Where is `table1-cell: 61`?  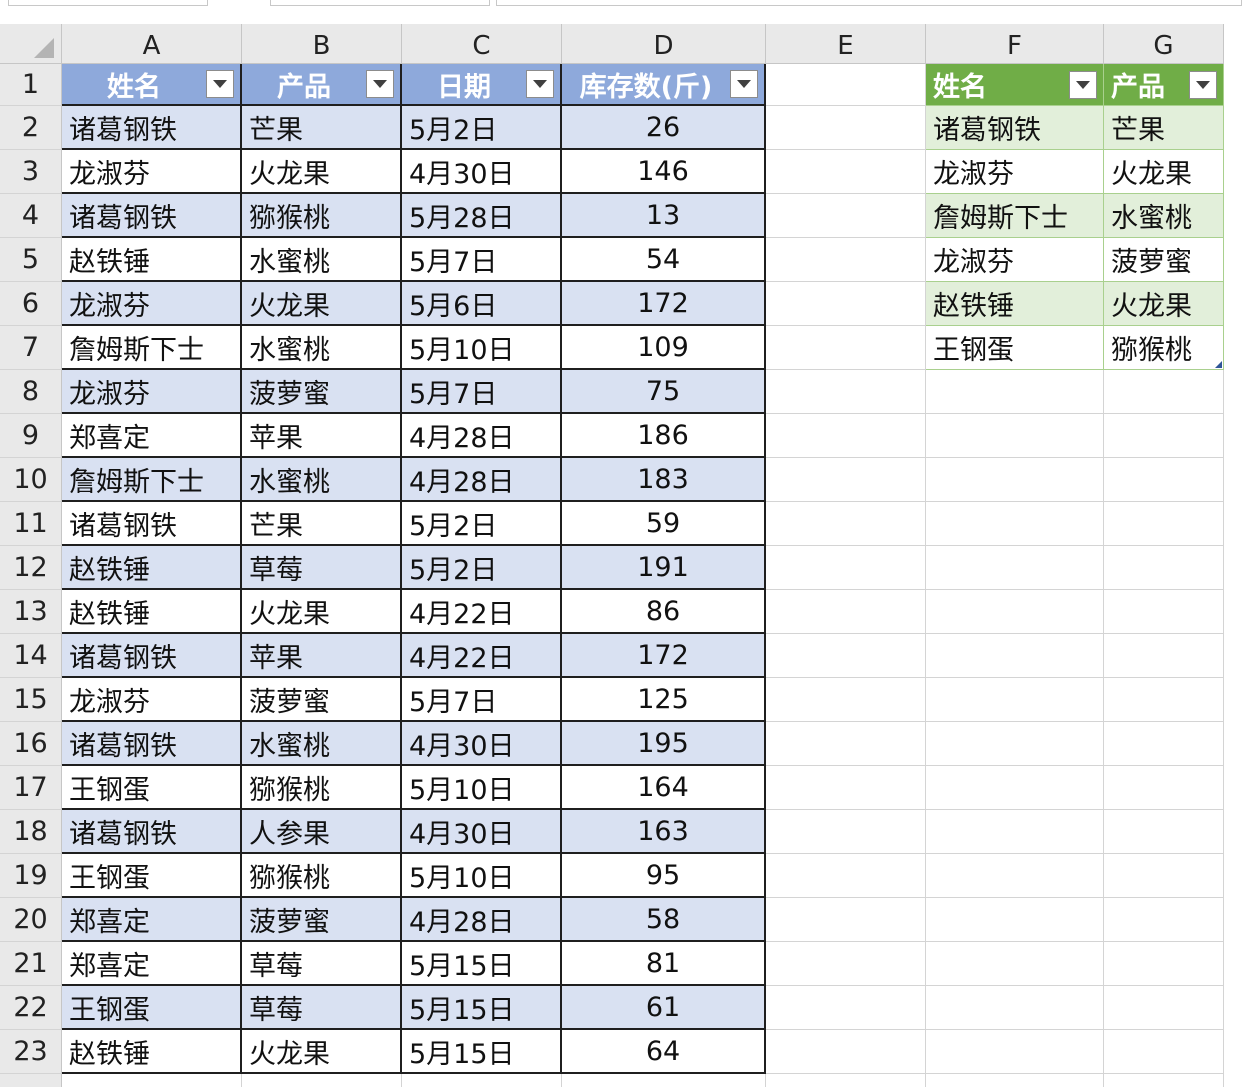
table1-cell: 61 is located at coordinates (664, 1008).